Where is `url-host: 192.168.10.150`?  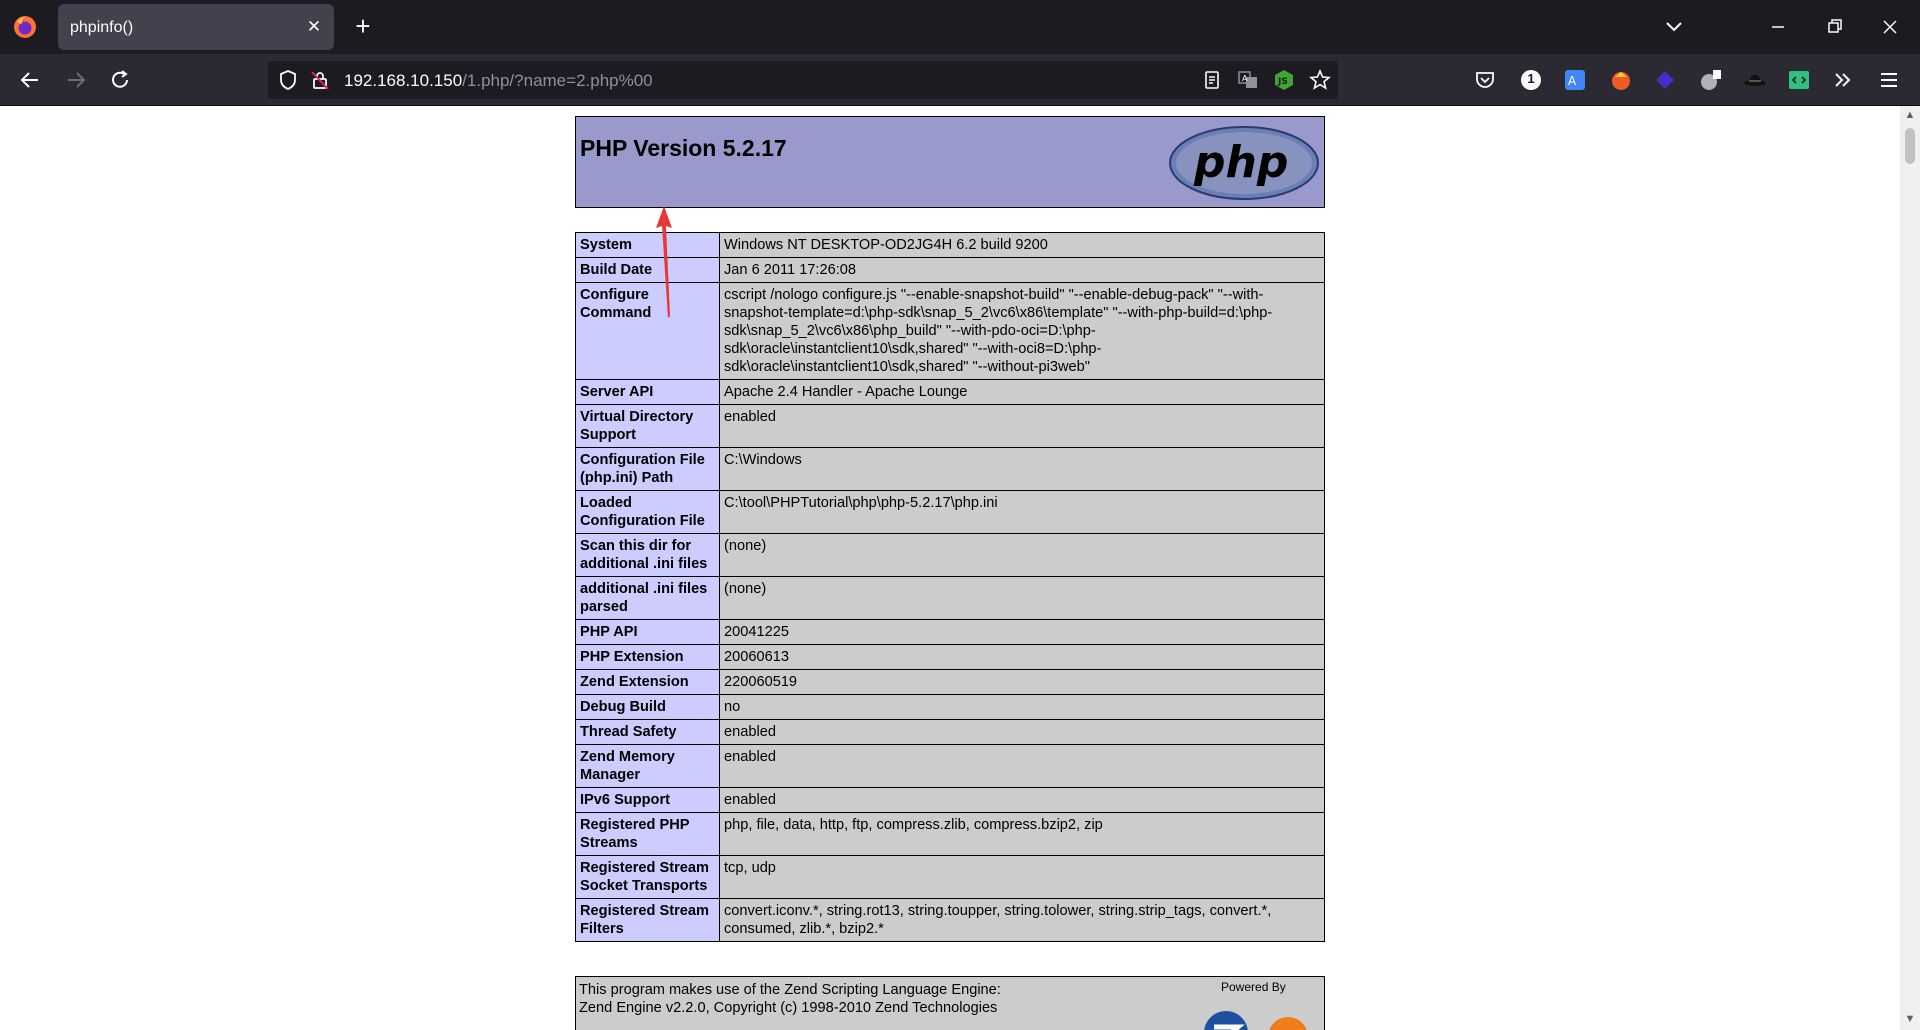
url-host: 192.168.10.150 is located at coordinates (403, 80).